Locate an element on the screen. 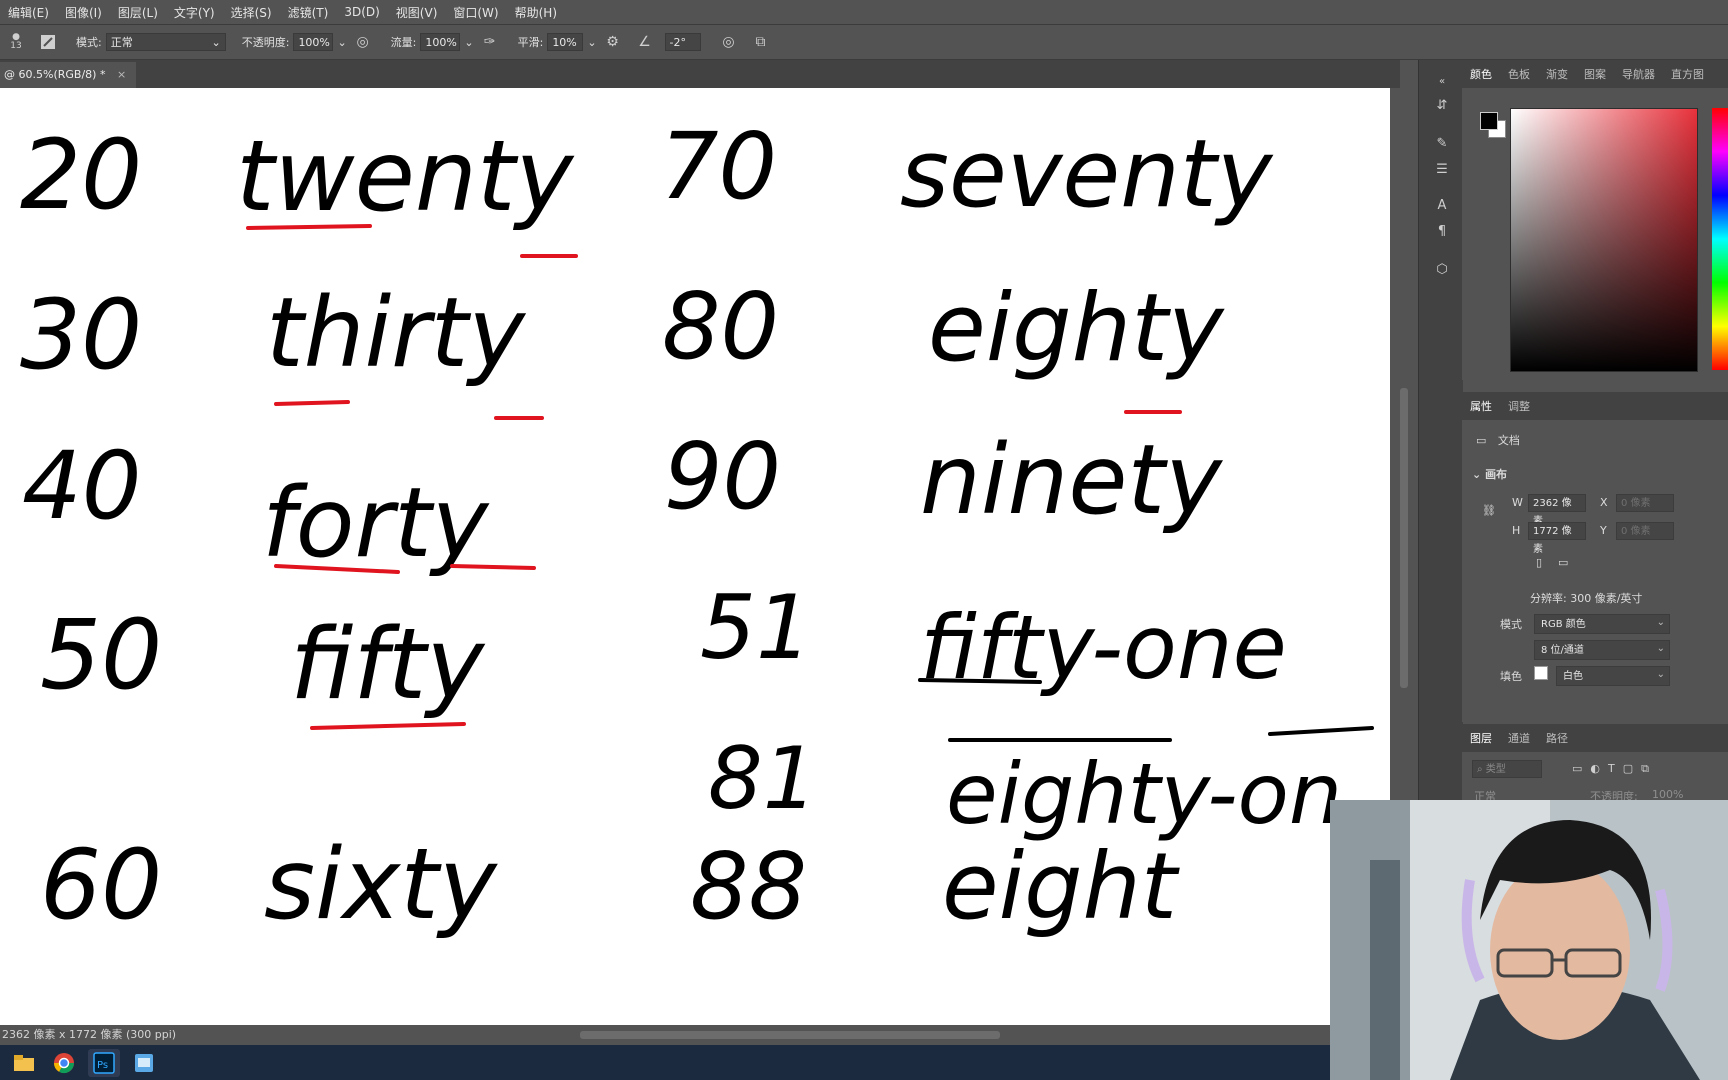  opacity-input: 100% is located at coordinates (313, 42).